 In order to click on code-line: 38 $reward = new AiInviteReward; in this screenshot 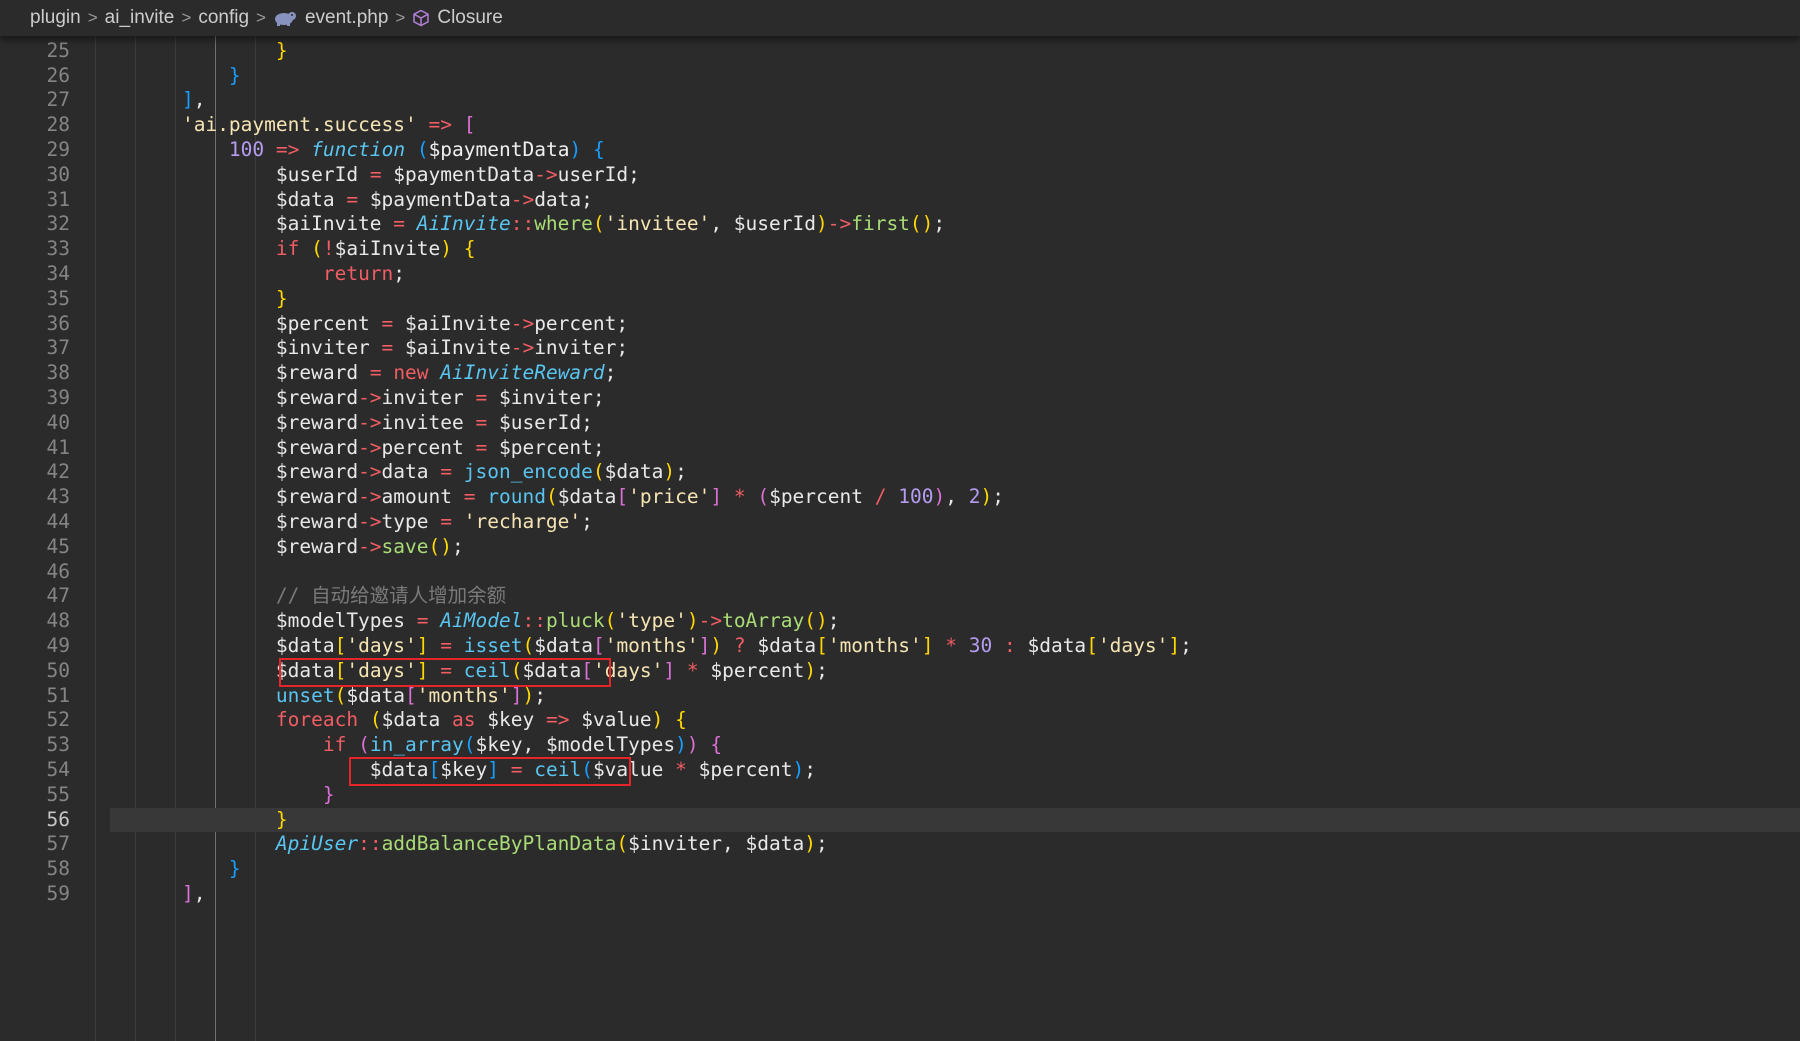, I will do `click(900, 373)`.